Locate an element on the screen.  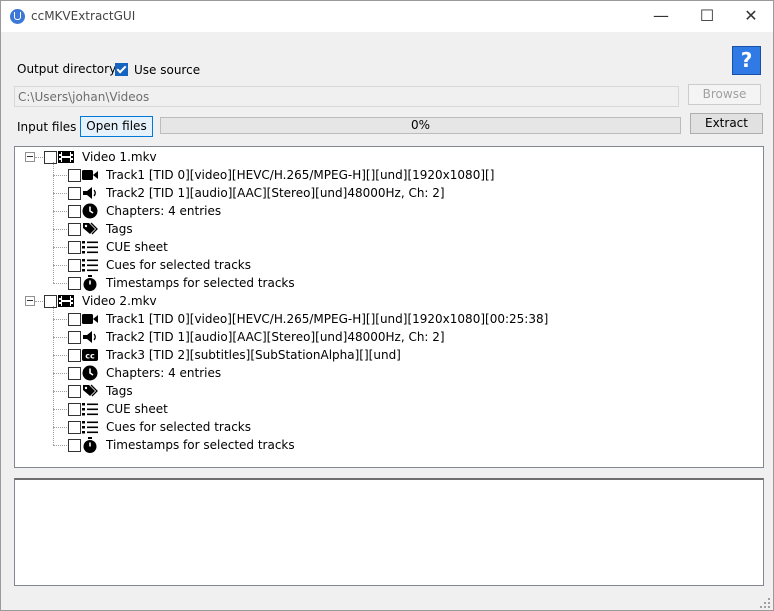
help-button: ? is located at coordinates (746, 60).